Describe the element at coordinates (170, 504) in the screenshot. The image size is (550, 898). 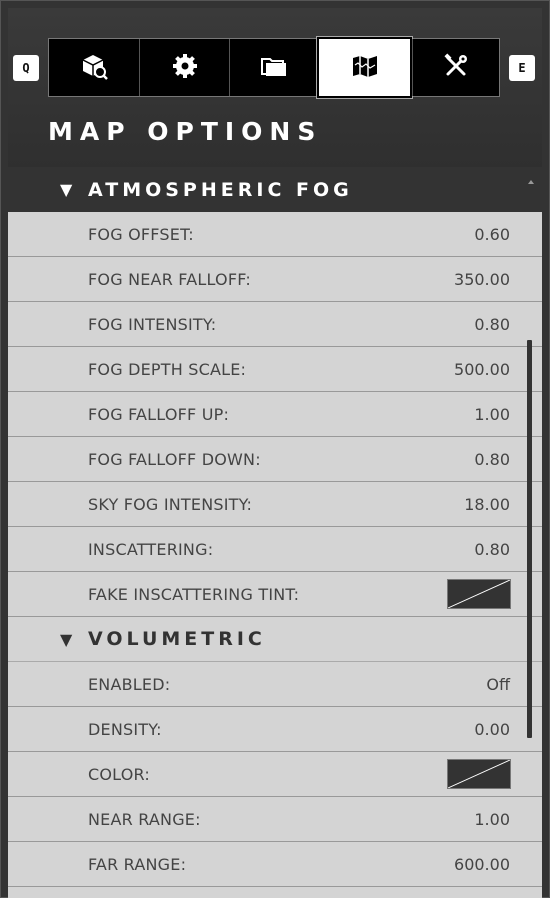
I see `option-label: SKY FOG INTENSITY:` at that location.